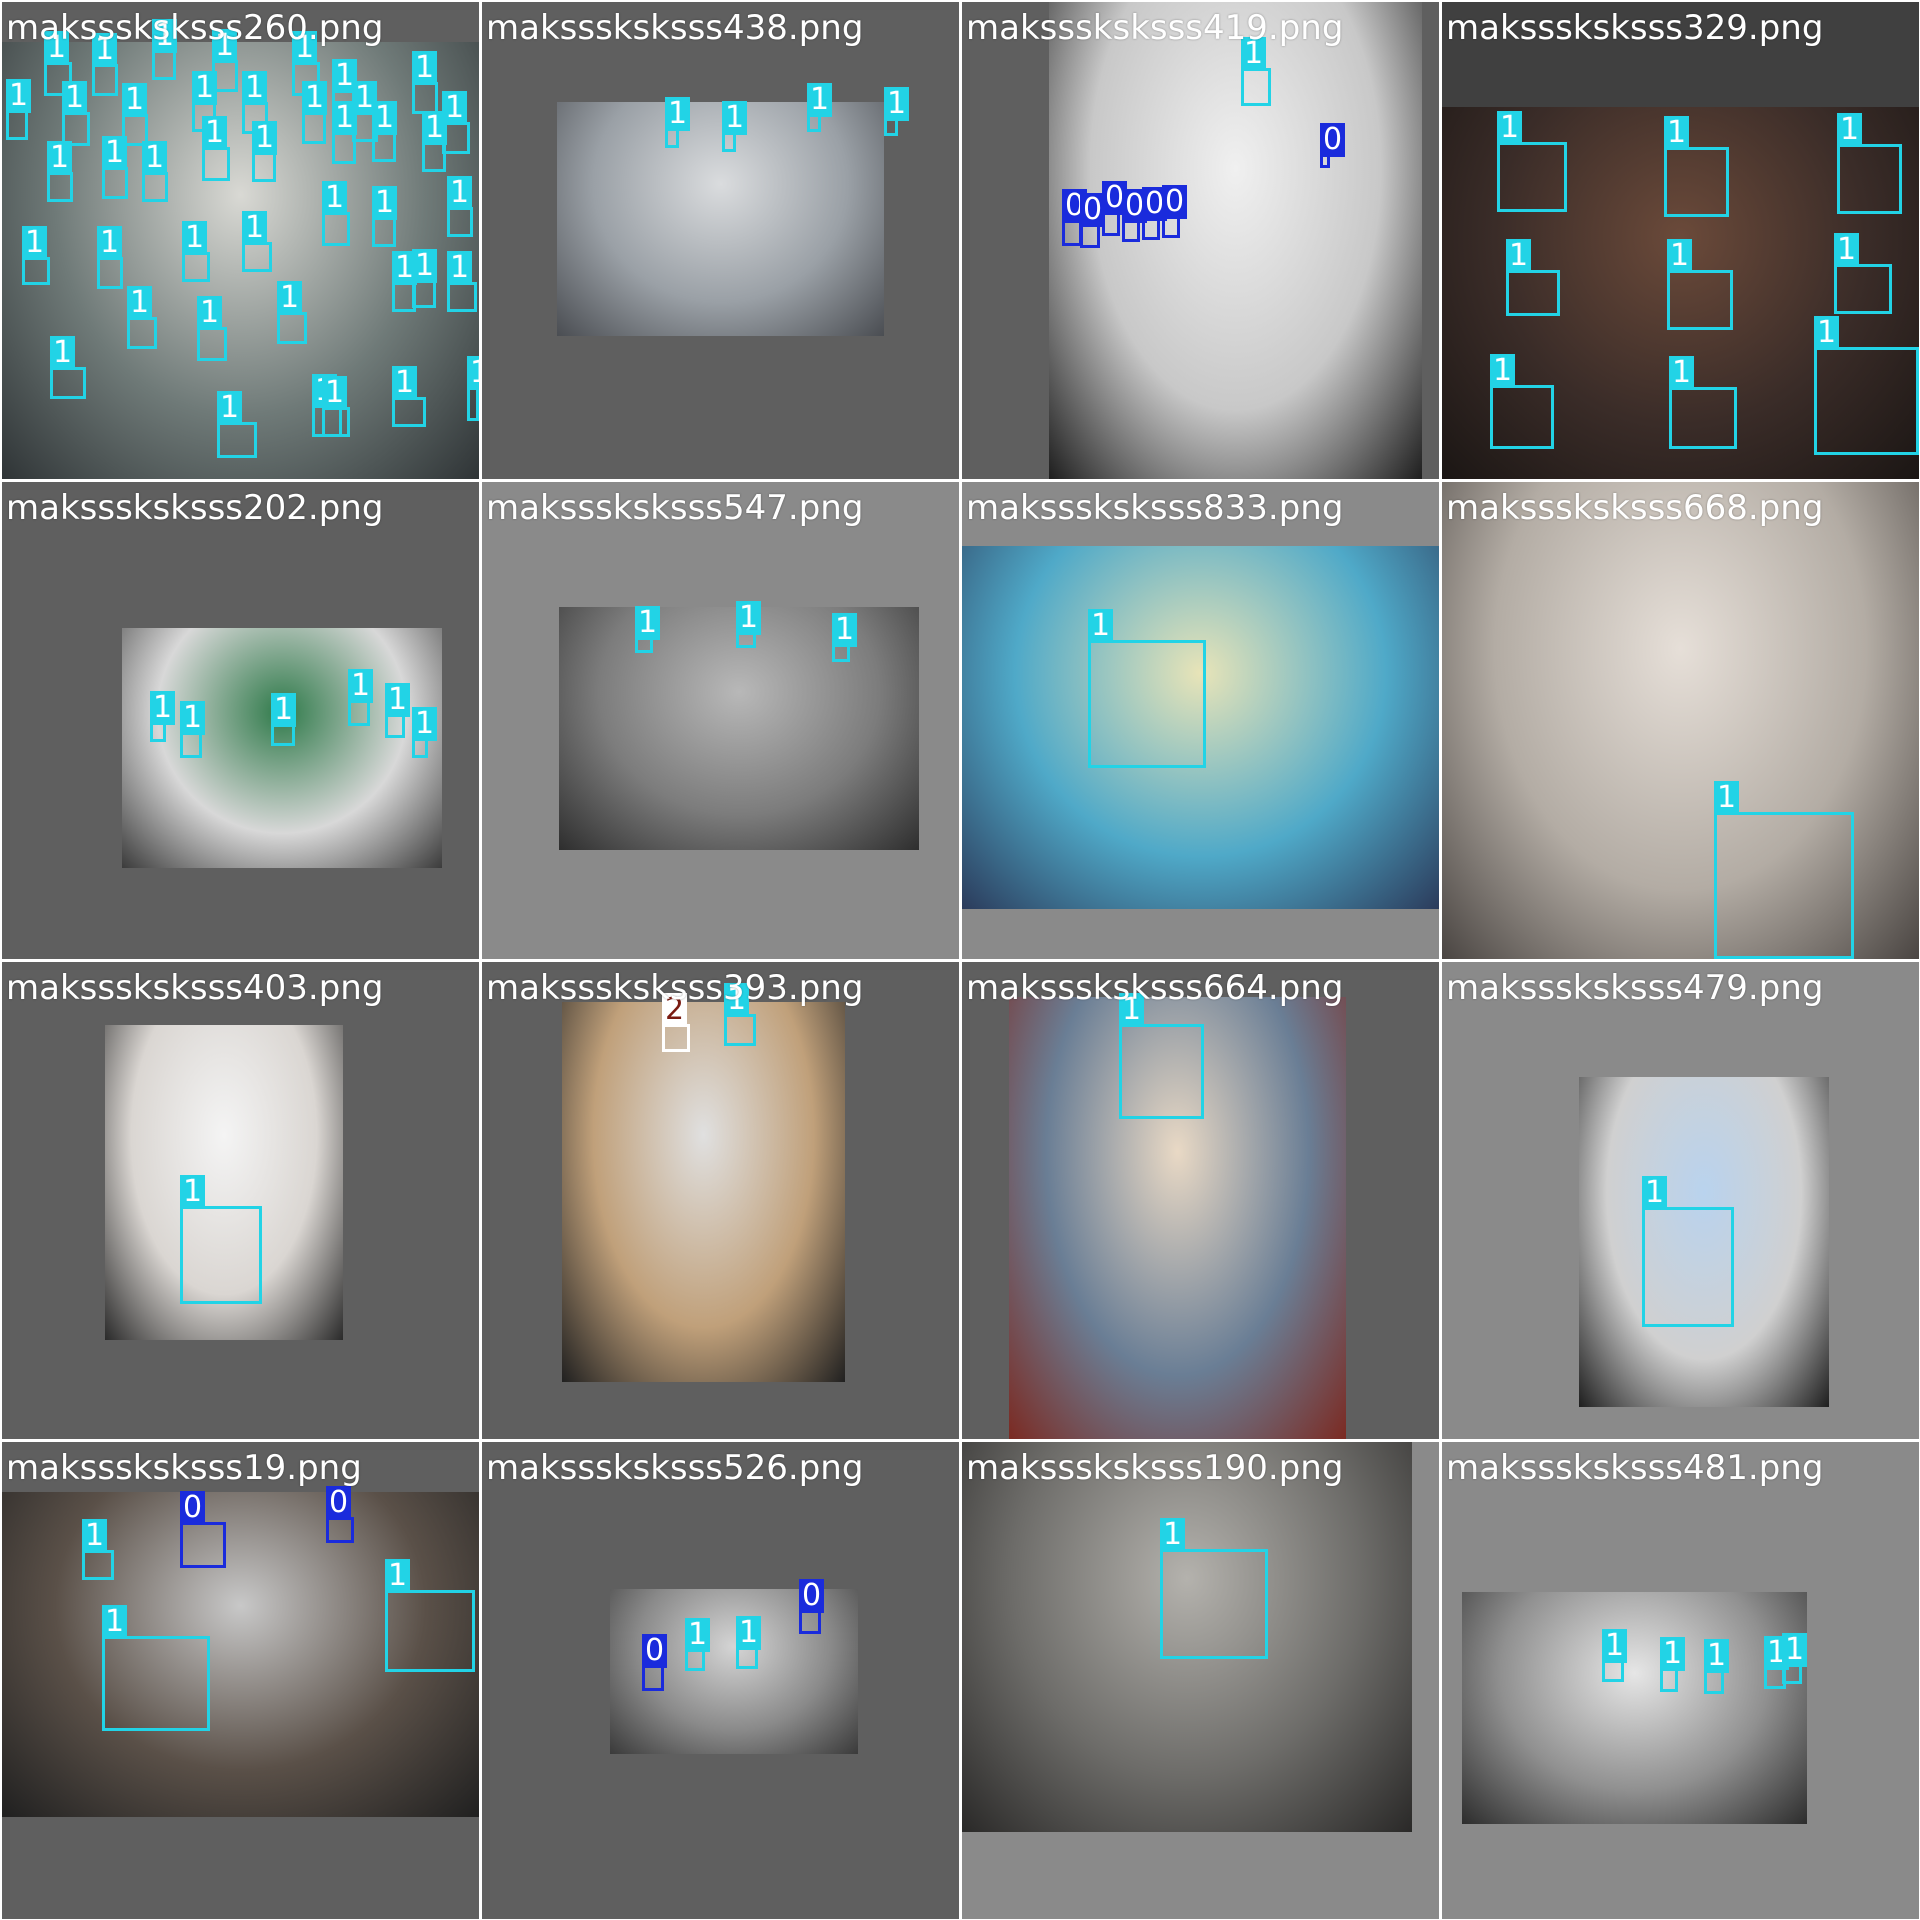 The width and height of the screenshot is (1920, 1920). Describe the element at coordinates (675, 508) in the screenshot. I see `tile-filename: maksssksksss547.png` at that location.